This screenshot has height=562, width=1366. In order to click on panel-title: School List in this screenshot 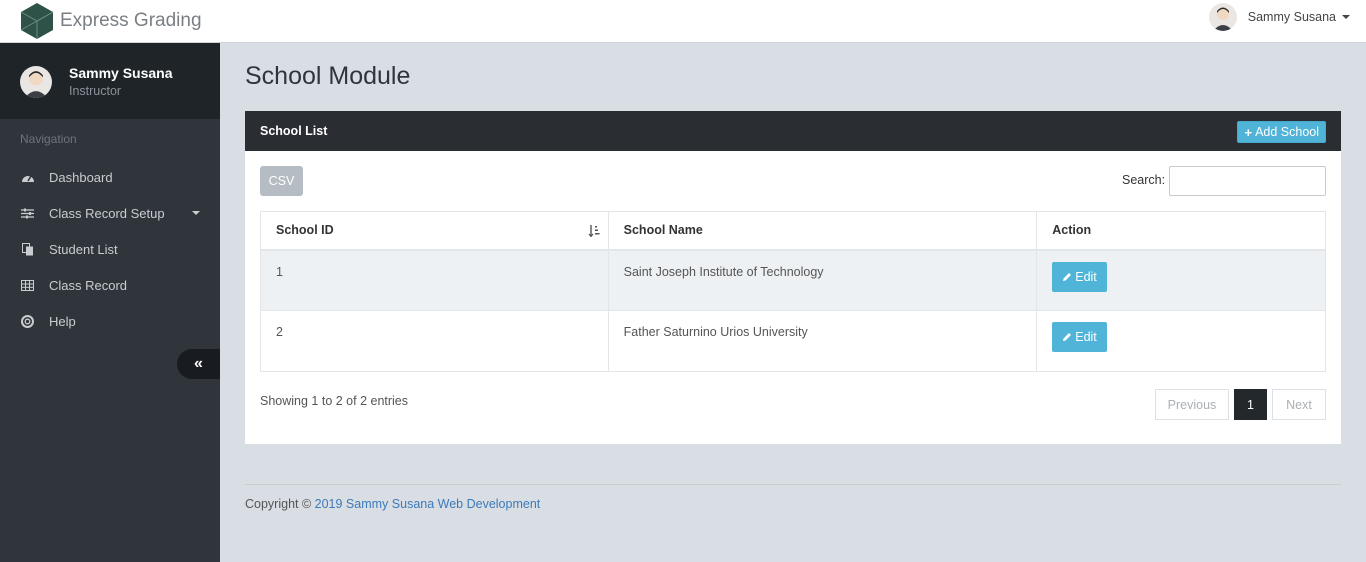, I will do `click(294, 131)`.